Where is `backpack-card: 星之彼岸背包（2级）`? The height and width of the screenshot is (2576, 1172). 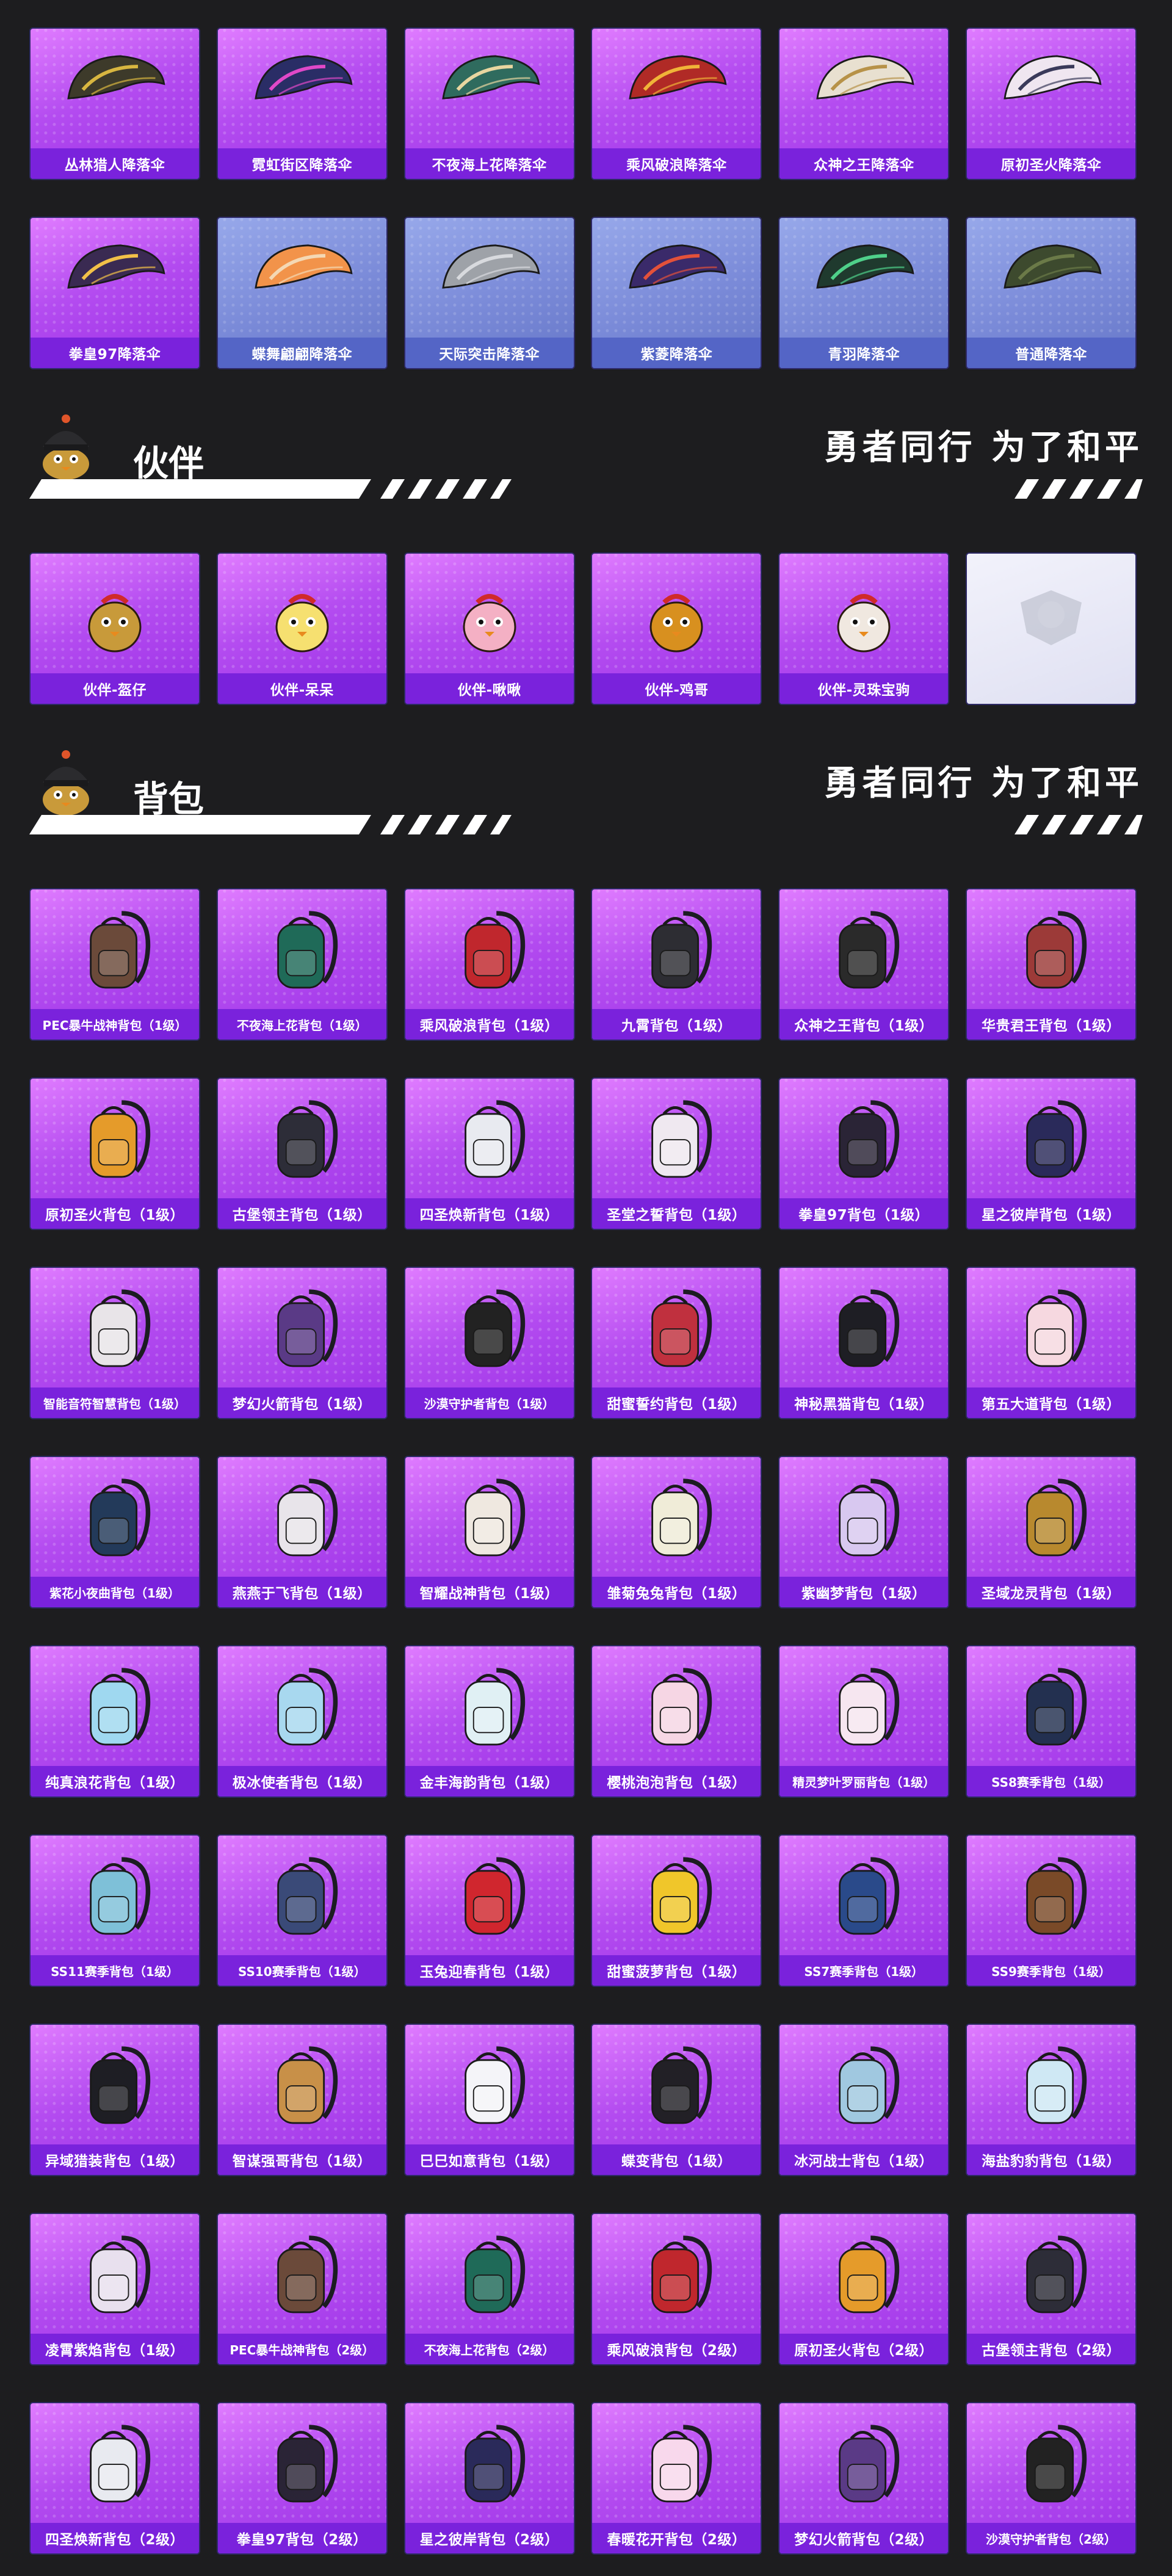 backpack-card: 星之彼岸背包（2级） is located at coordinates (489, 2478).